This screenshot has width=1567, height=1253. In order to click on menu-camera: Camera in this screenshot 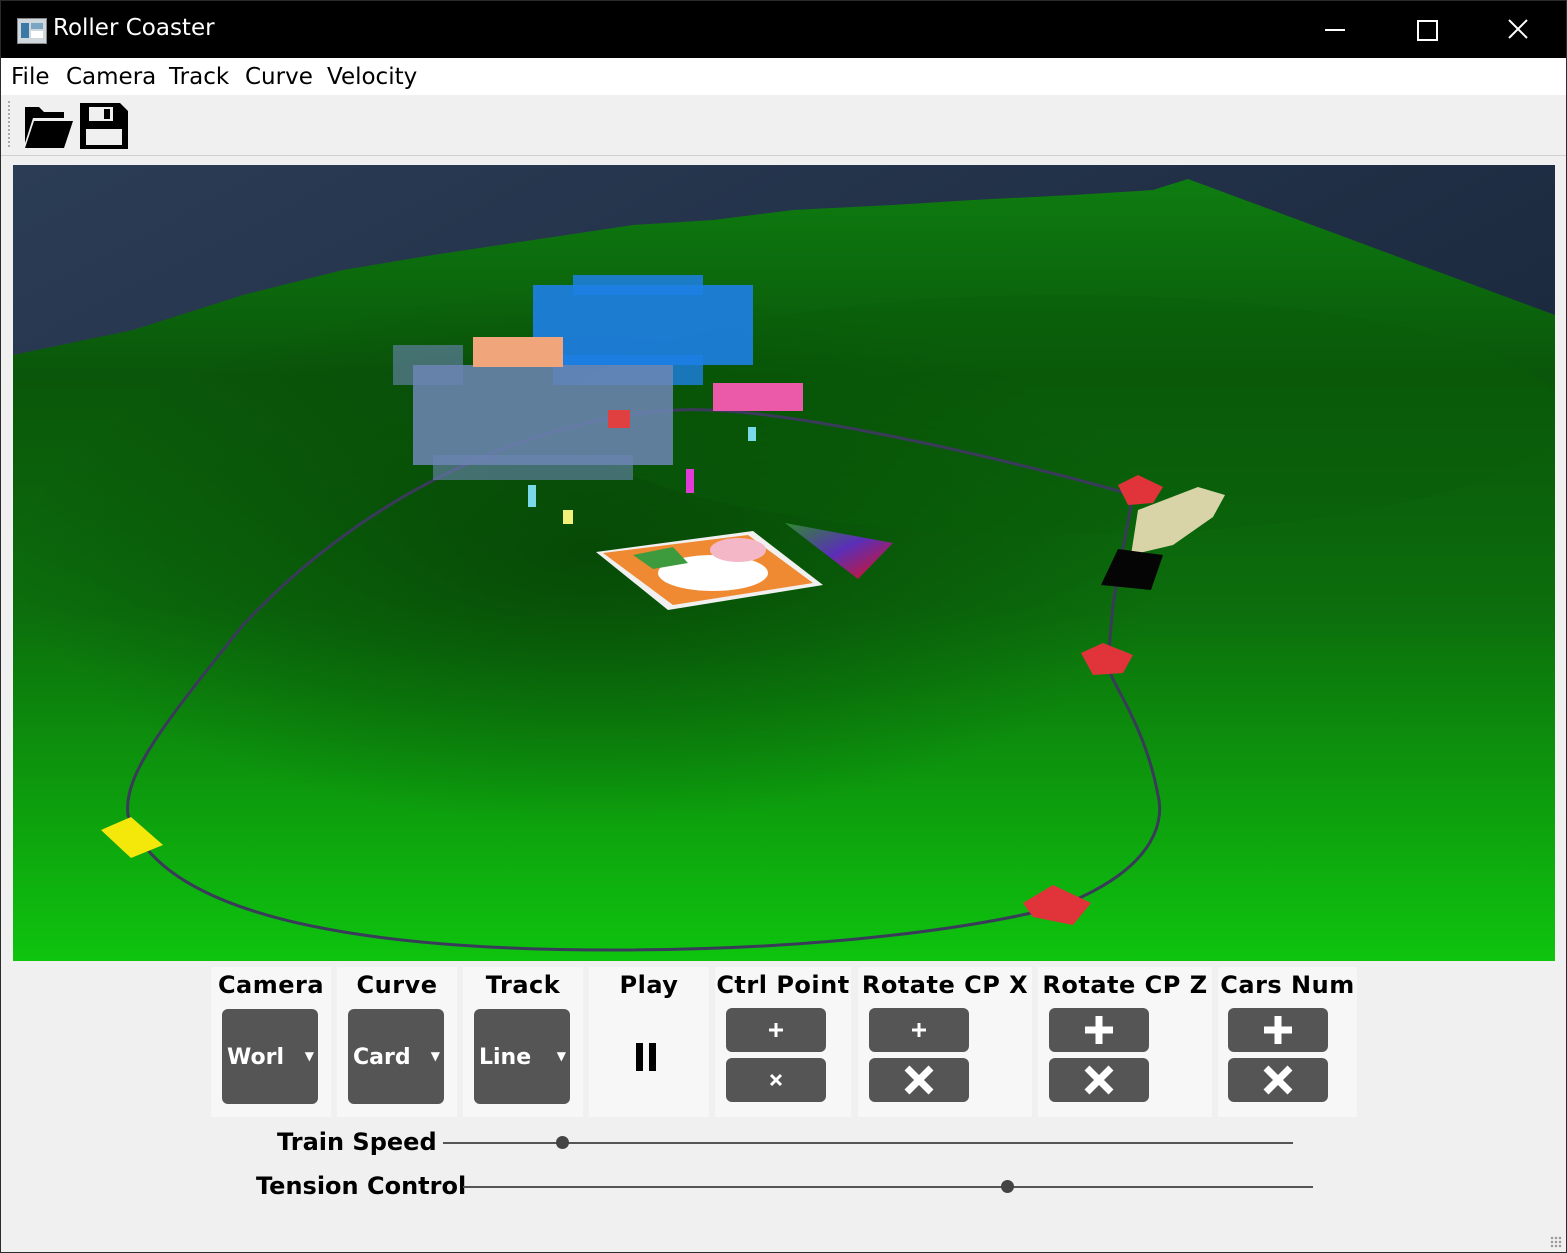, I will do `click(111, 77)`.